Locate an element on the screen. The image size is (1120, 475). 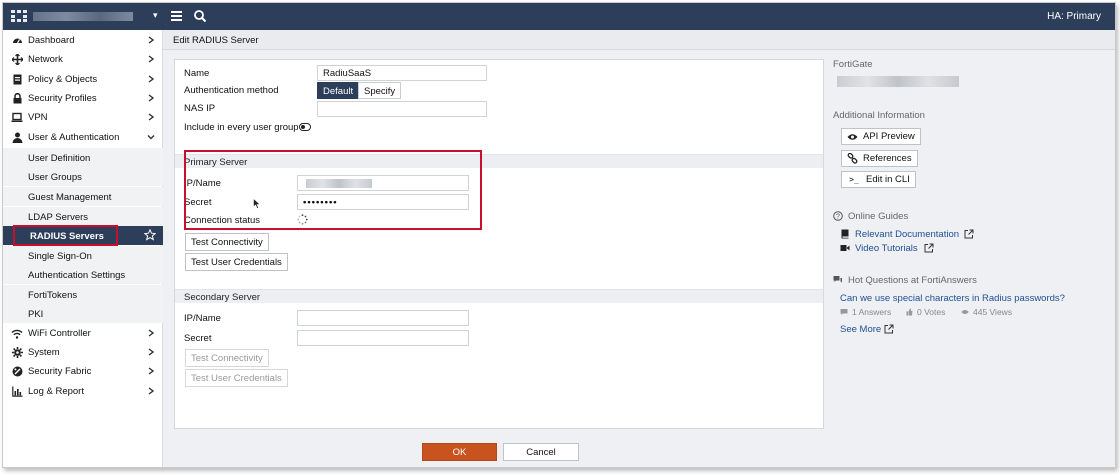
ha-status: HA: Primary is located at coordinates (1074, 16).